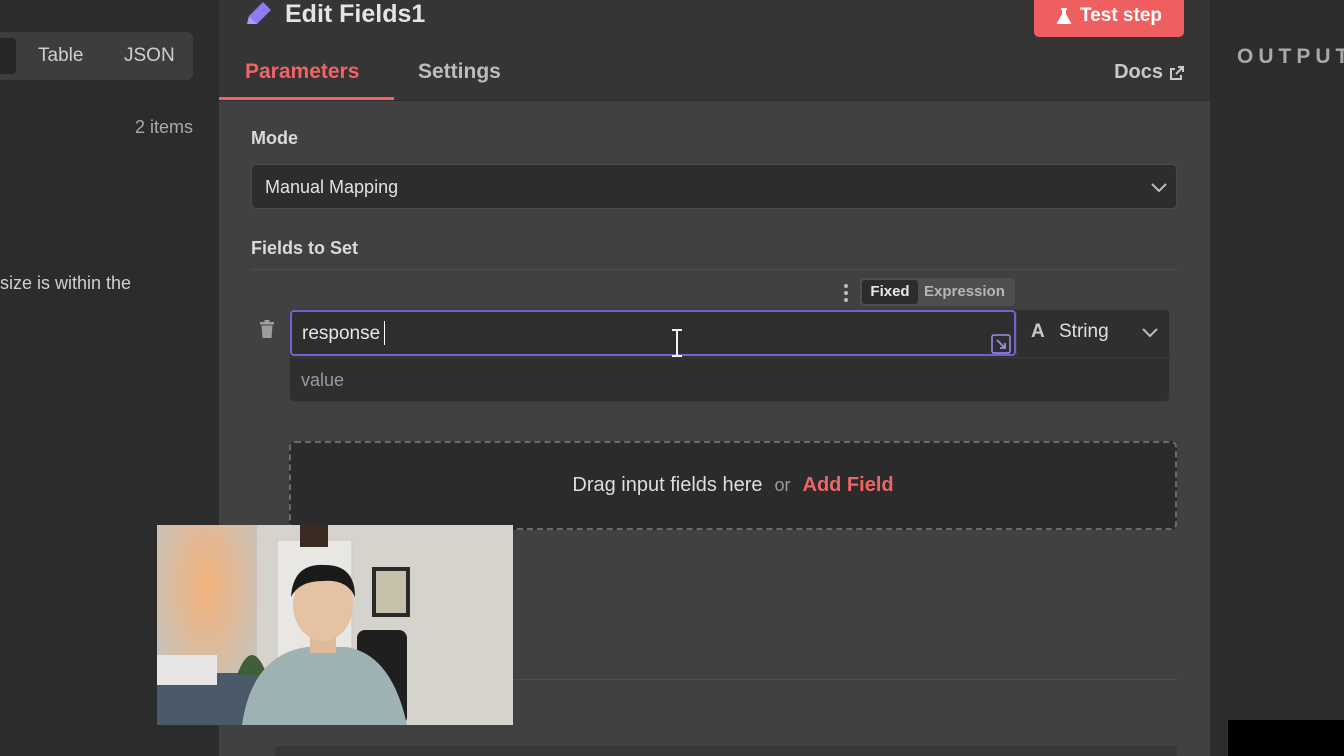 Image resolution: width=1344 pixels, height=756 pixels. Describe the element at coordinates (149, 56) in the screenshot. I see `view-tab-json: JSON` at that location.